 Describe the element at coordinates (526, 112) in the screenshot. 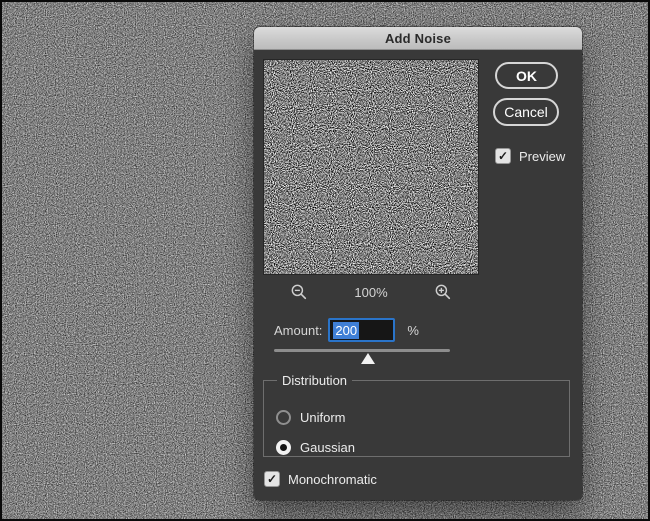

I see `cancel-button: Cancel` at that location.